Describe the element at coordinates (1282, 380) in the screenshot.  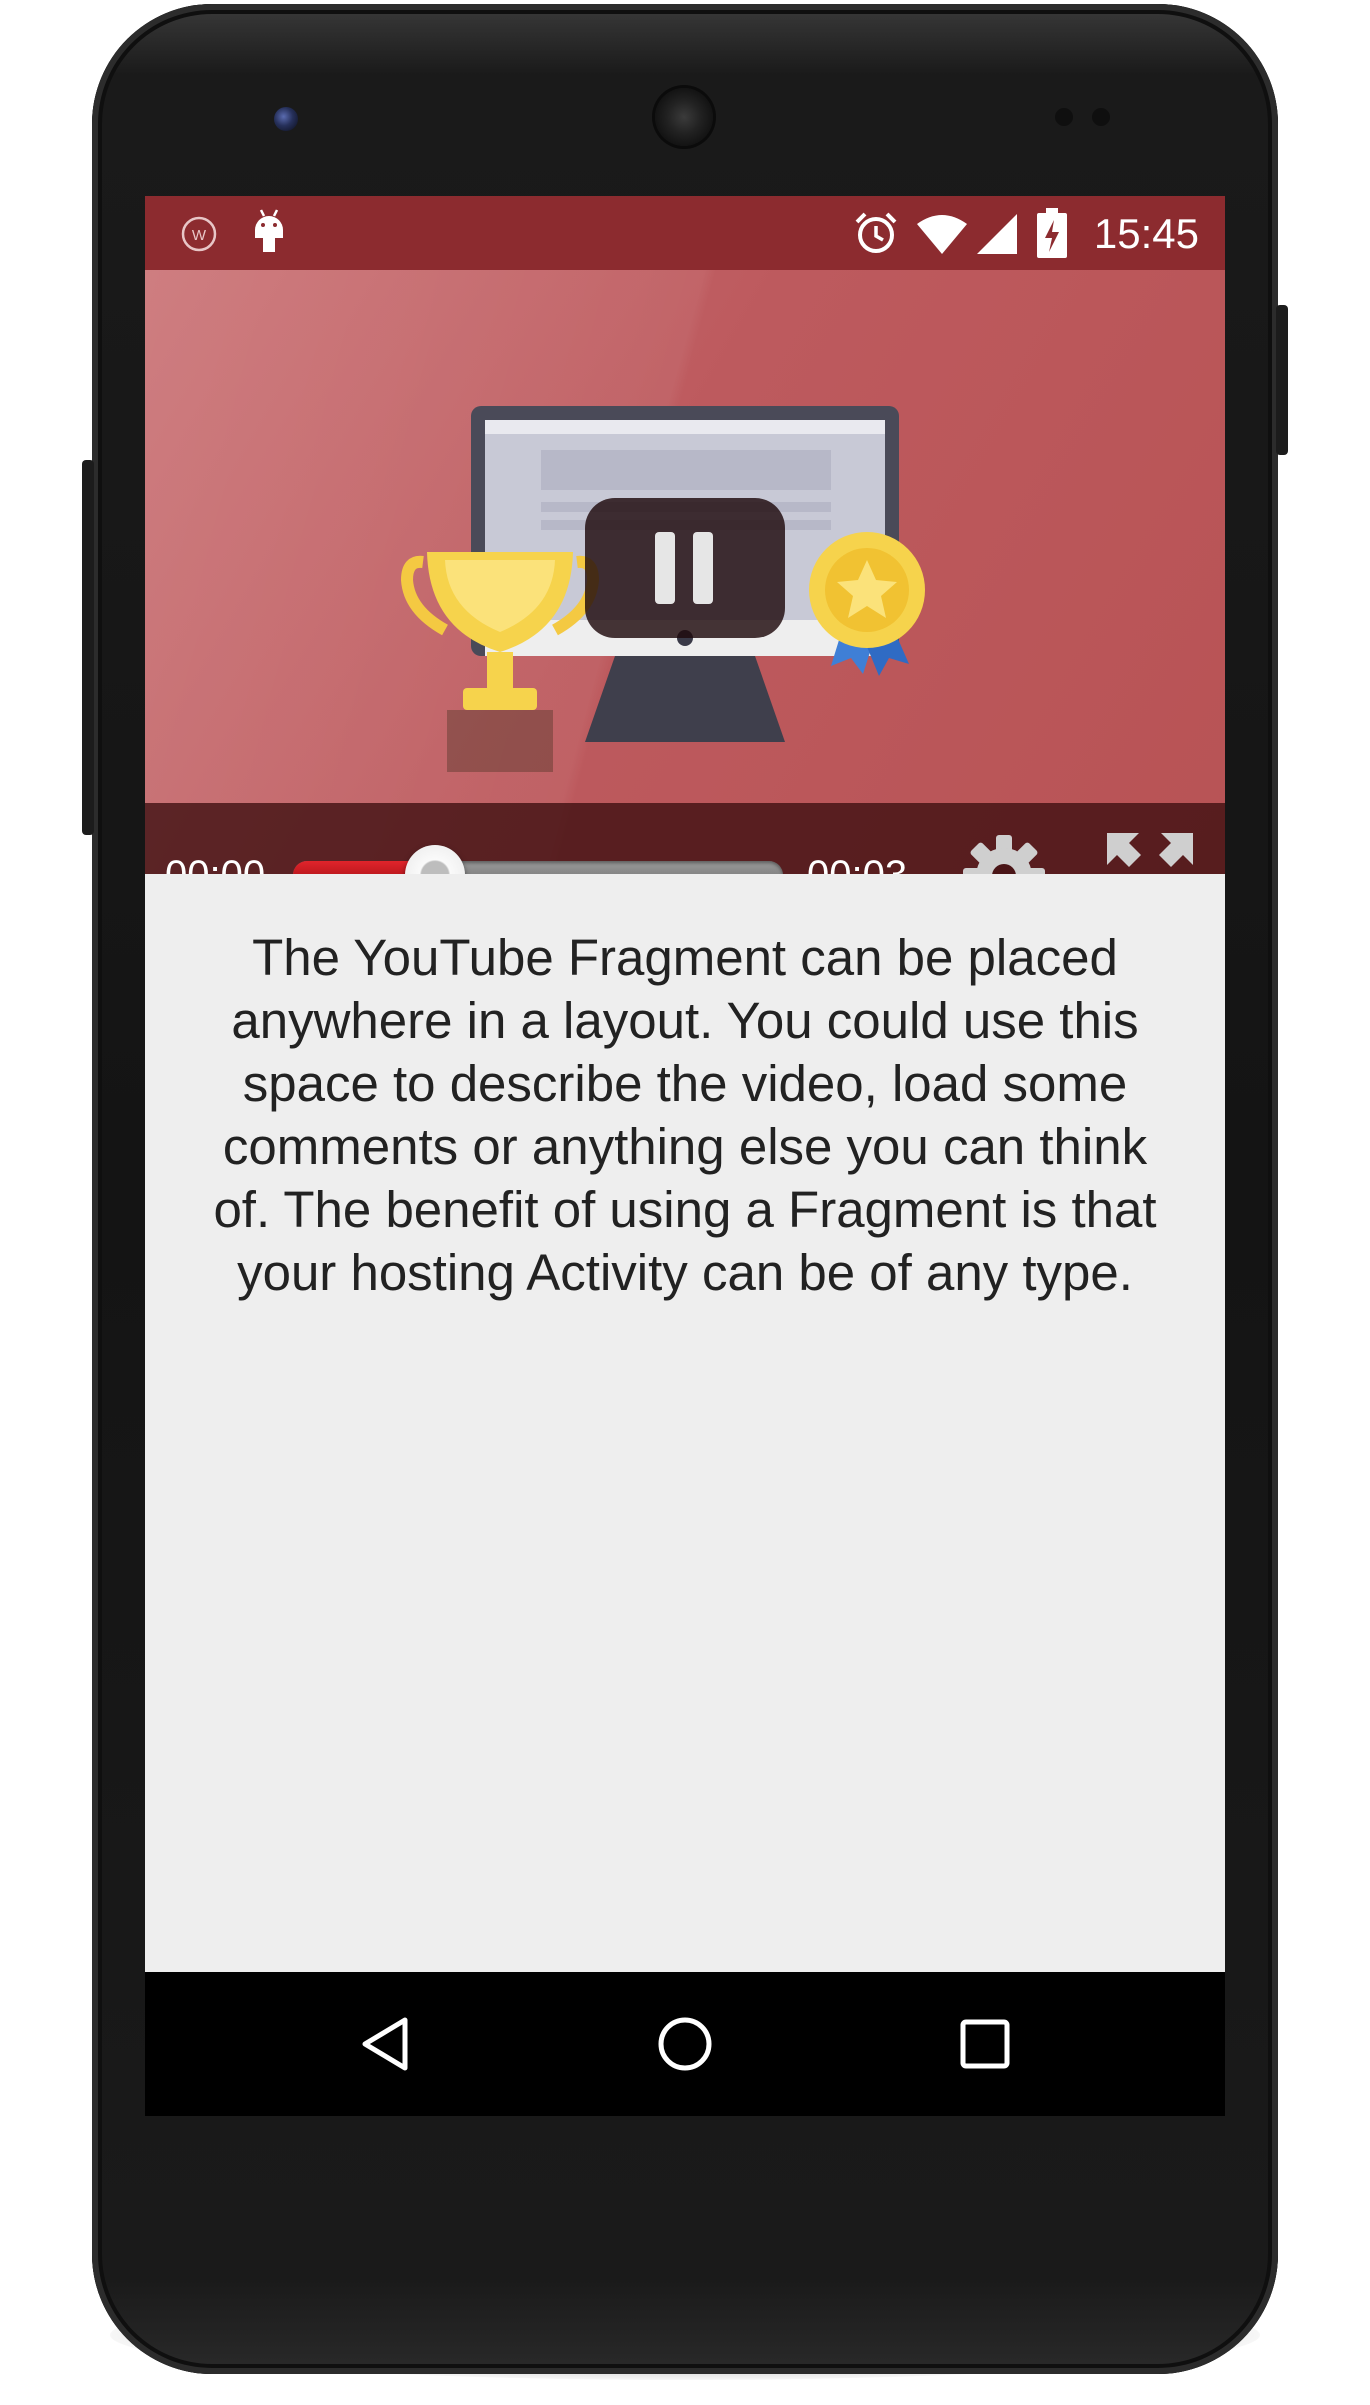
I see `power-button` at that location.